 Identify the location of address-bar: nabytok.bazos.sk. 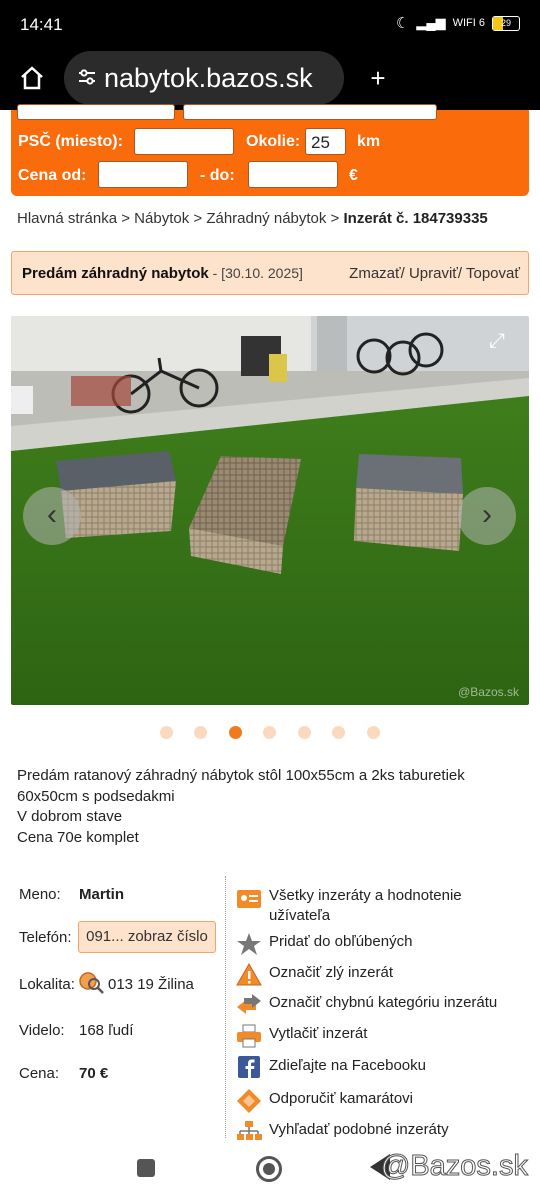
(204, 78).